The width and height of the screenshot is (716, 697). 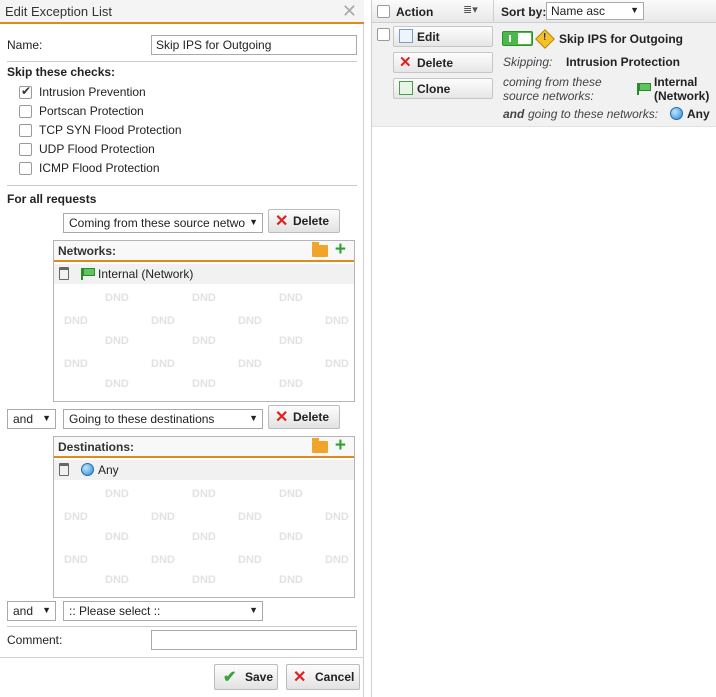 What do you see at coordinates (92, 92) in the screenshot?
I see `check-label: Intrusion Prevention` at bounding box center [92, 92].